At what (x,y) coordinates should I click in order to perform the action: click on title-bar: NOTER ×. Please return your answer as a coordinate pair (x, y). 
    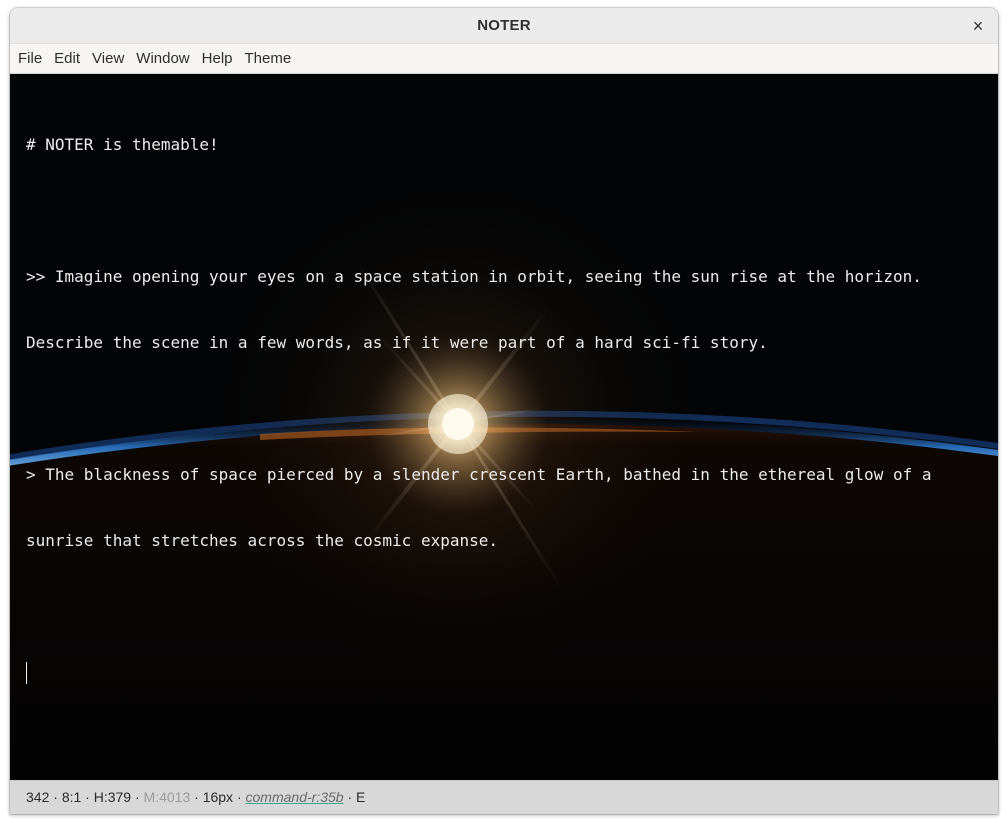
    Looking at the image, I should click on (504, 26).